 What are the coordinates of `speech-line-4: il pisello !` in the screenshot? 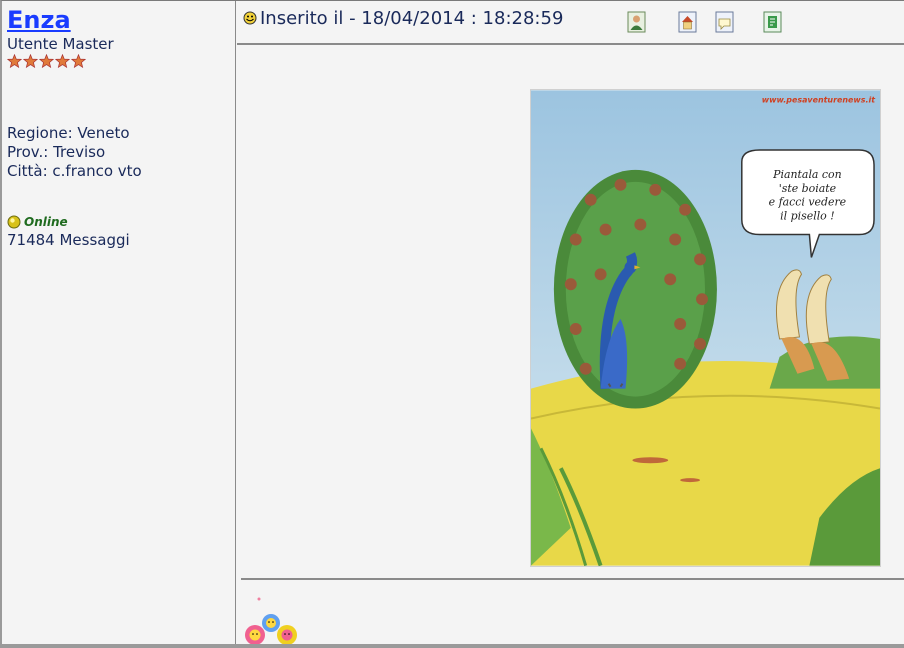 It's located at (807, 216).